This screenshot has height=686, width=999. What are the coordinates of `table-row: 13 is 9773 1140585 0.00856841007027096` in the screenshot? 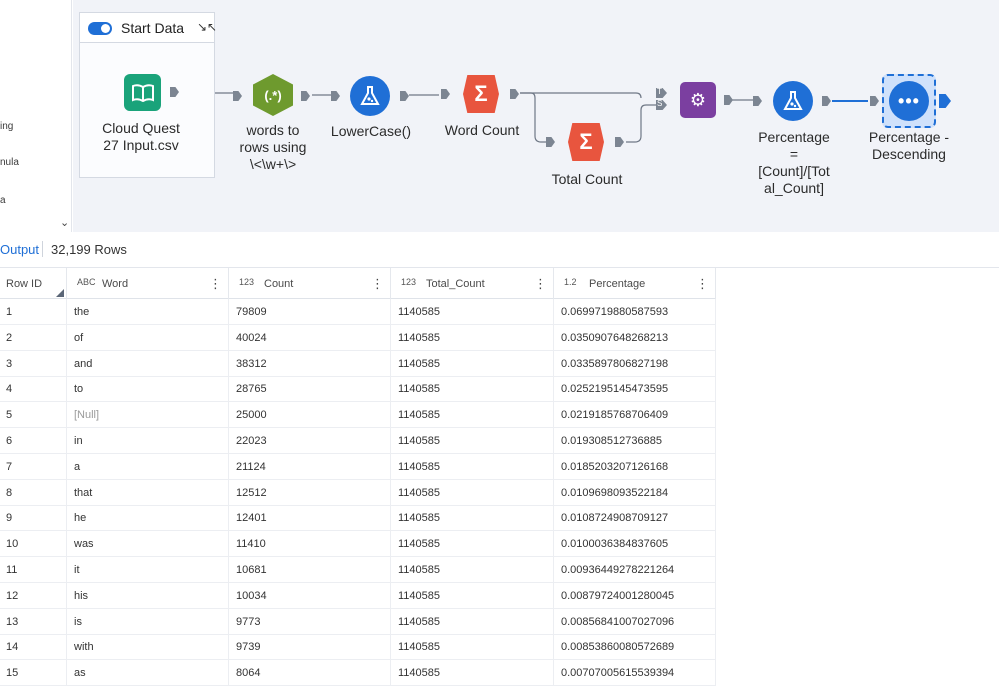 It's located at (358, 621).